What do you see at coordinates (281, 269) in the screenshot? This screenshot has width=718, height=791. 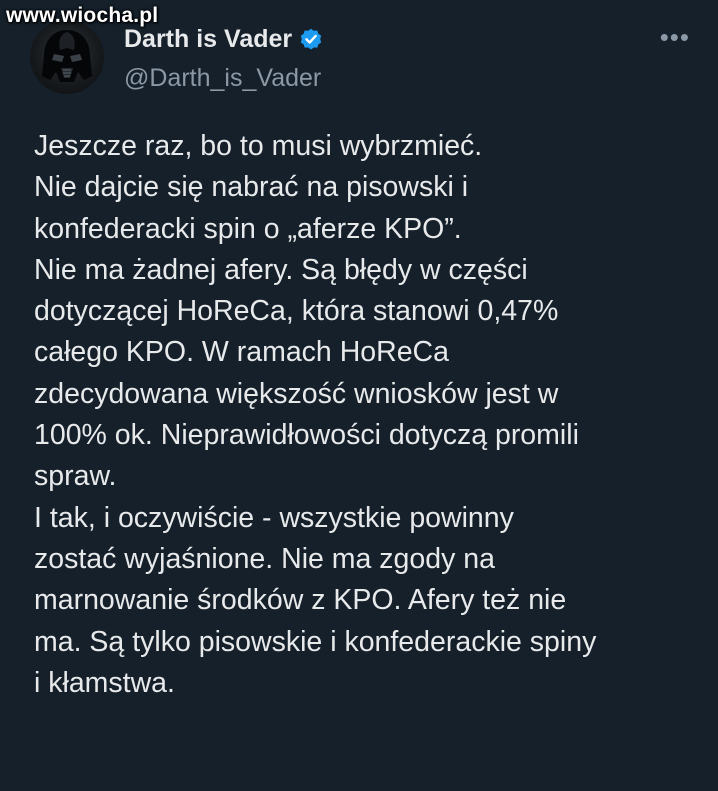 I see `tweet-line: Nie ma żadnej afery. Są błędy w części` at bounding box center [281, 269].